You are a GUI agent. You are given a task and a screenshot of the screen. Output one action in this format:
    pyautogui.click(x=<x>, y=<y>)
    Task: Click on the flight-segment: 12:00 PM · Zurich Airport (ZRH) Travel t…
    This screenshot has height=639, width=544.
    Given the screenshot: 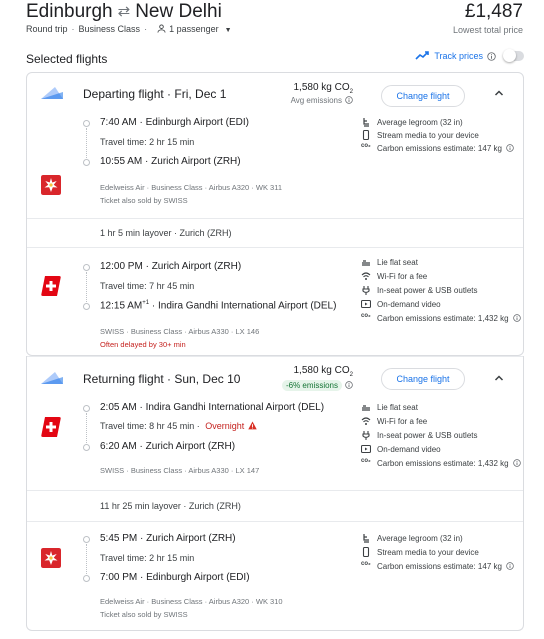 What is the action you would take?
    pyautogui.click(x=275, y=306)
    